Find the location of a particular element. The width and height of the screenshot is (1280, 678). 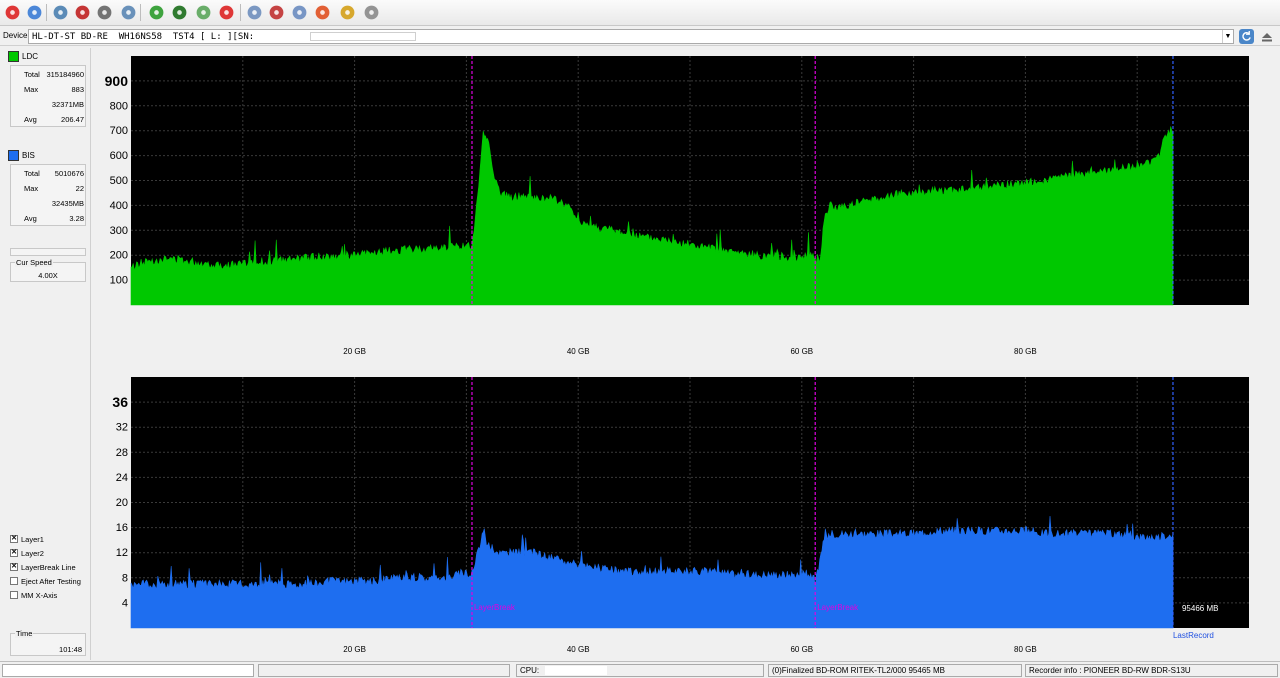

y-tick-label: 200 is located at coordinates (119, 256).